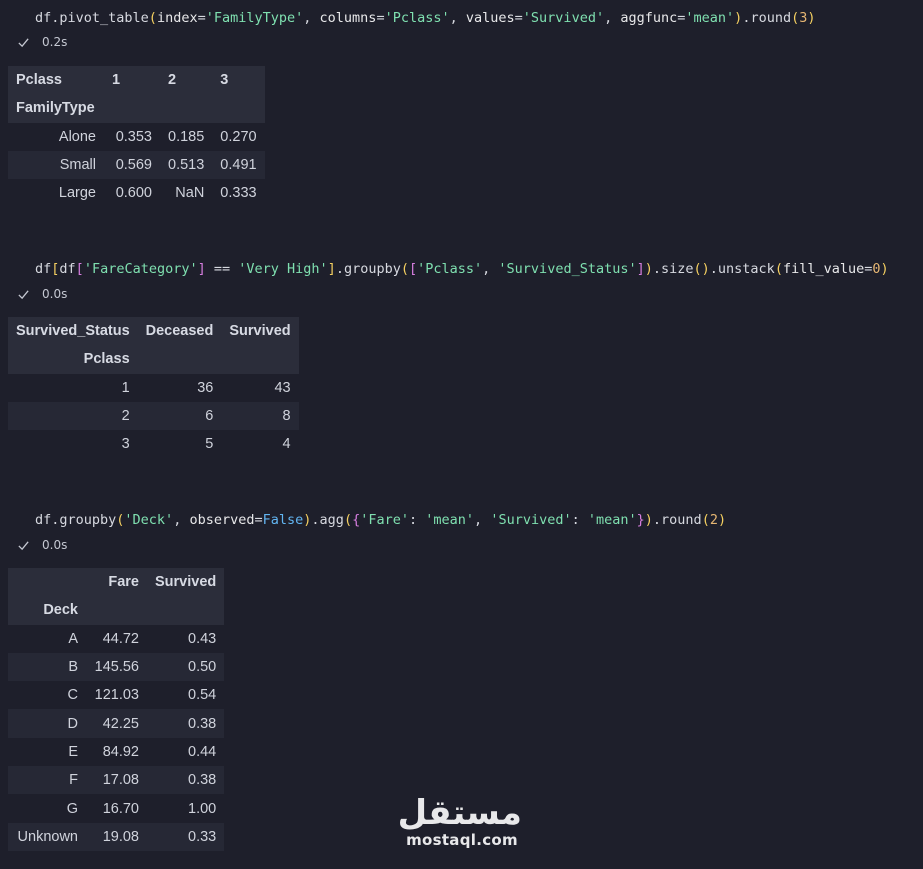  I want to click on index-name: FamilyType, so click(55, 108).